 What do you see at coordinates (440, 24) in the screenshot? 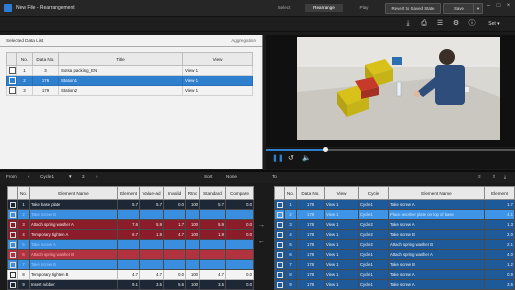
I see `list-icon: ☰` at bounding box center [440, 24].